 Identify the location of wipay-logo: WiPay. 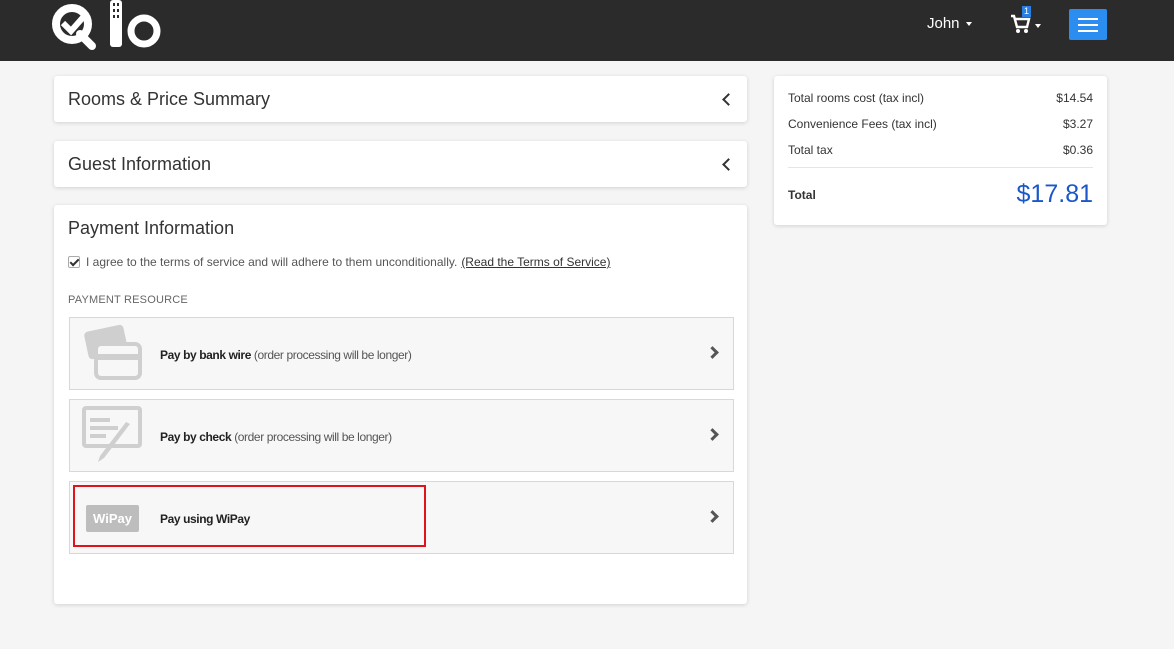
(112, 518).